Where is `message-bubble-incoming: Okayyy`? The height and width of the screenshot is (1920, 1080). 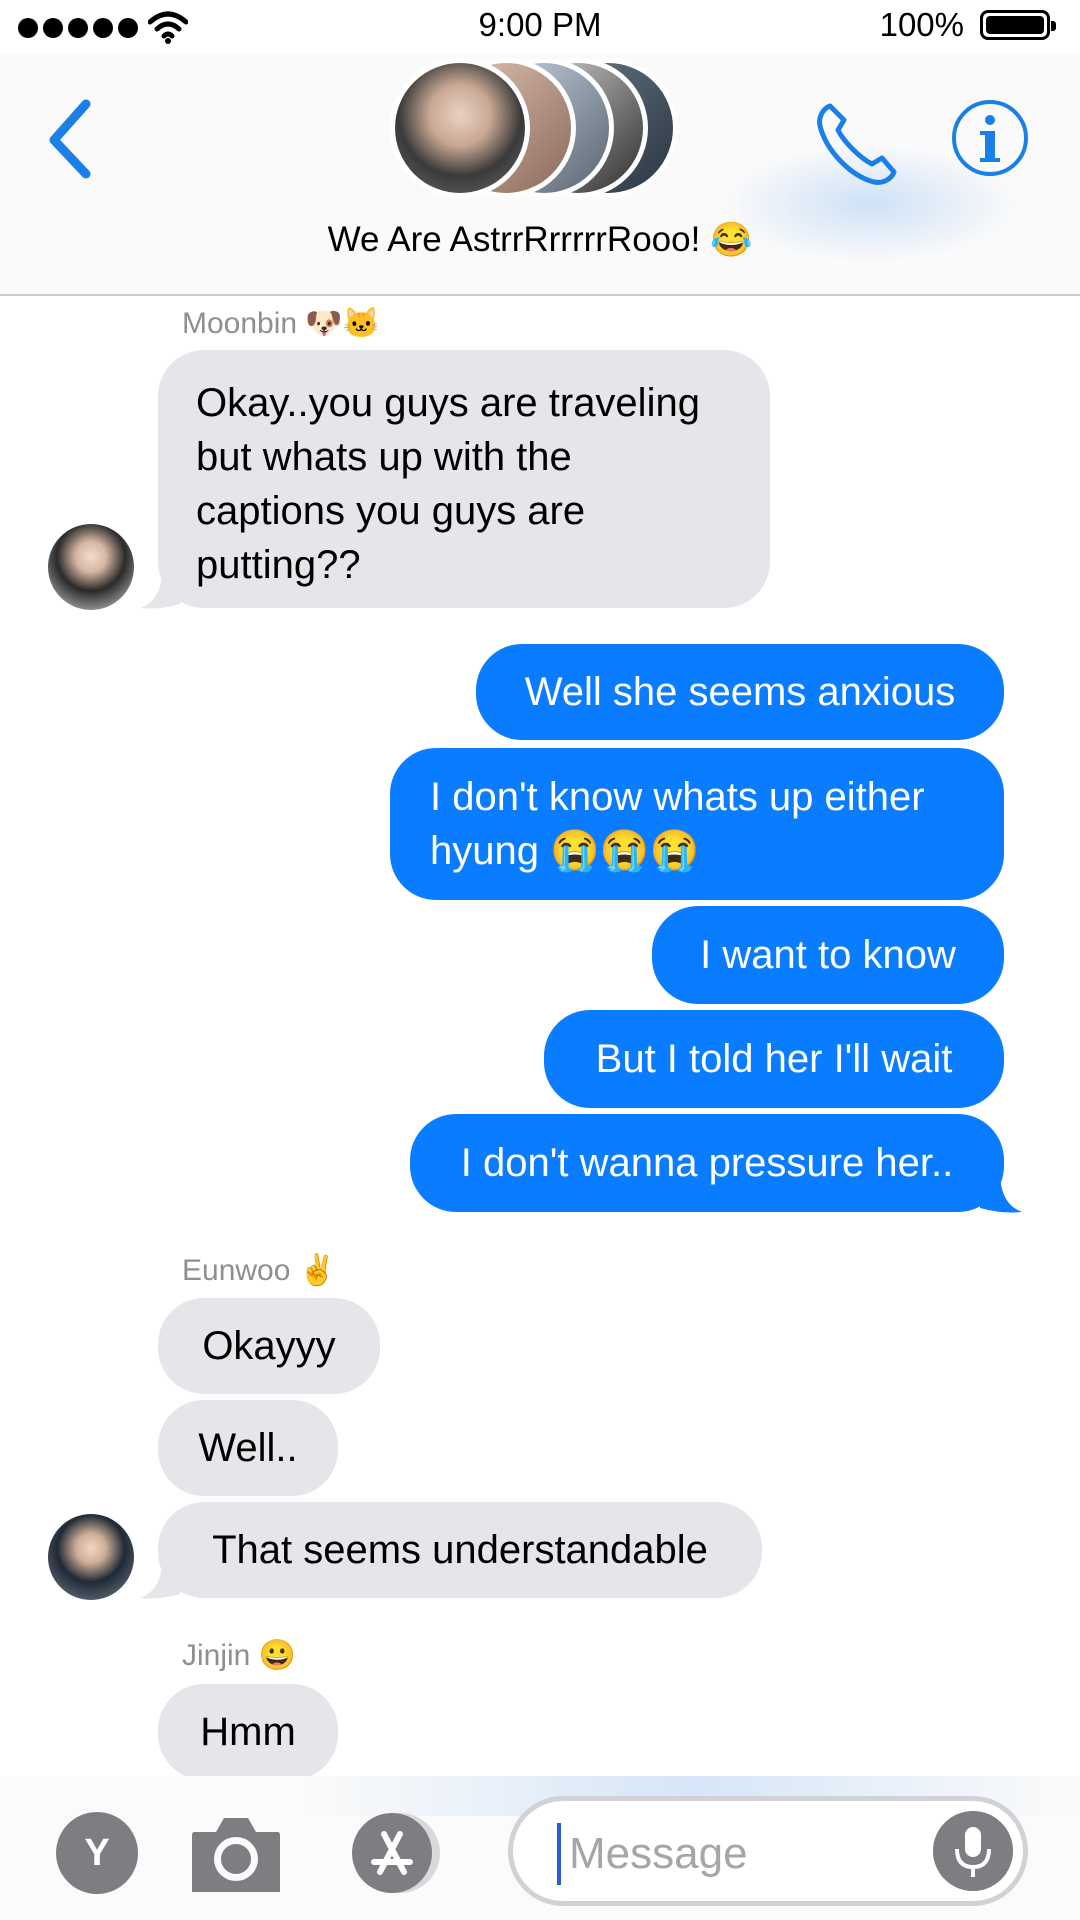
message-bubble-incoming: Okayyy is located at coordinates (269, 1346).